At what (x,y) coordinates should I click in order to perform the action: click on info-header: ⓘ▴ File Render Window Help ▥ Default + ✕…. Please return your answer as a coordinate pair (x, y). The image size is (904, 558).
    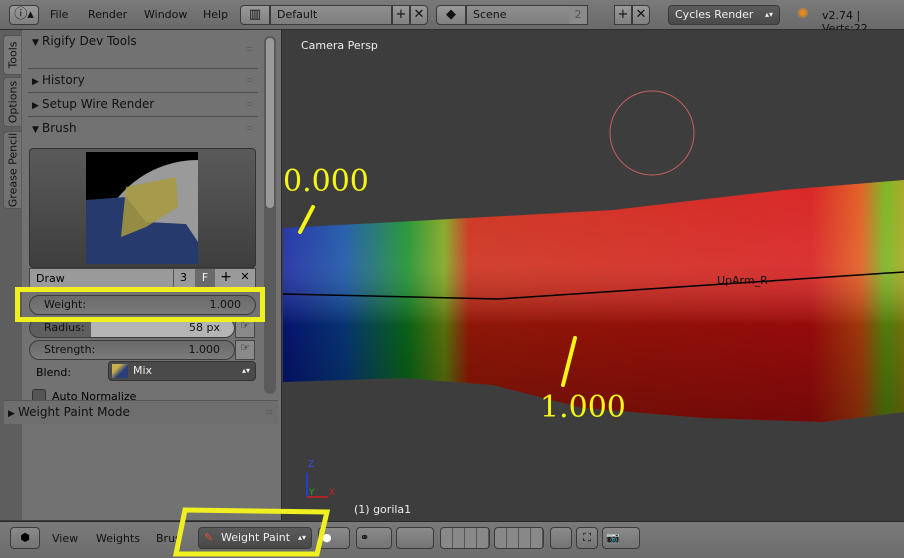
    Looking at the image, I should click on (452, 17).